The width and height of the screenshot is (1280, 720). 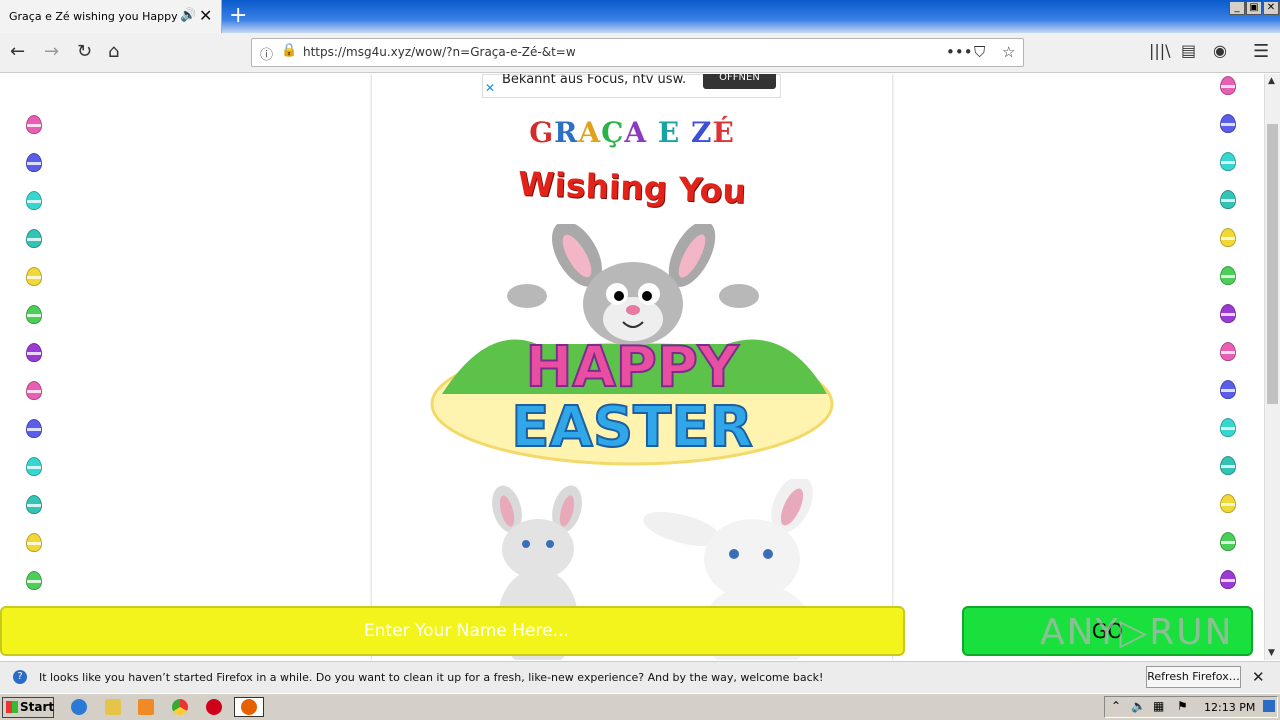 I want to click on new-tab-button: +, so click(x=238, y=15).